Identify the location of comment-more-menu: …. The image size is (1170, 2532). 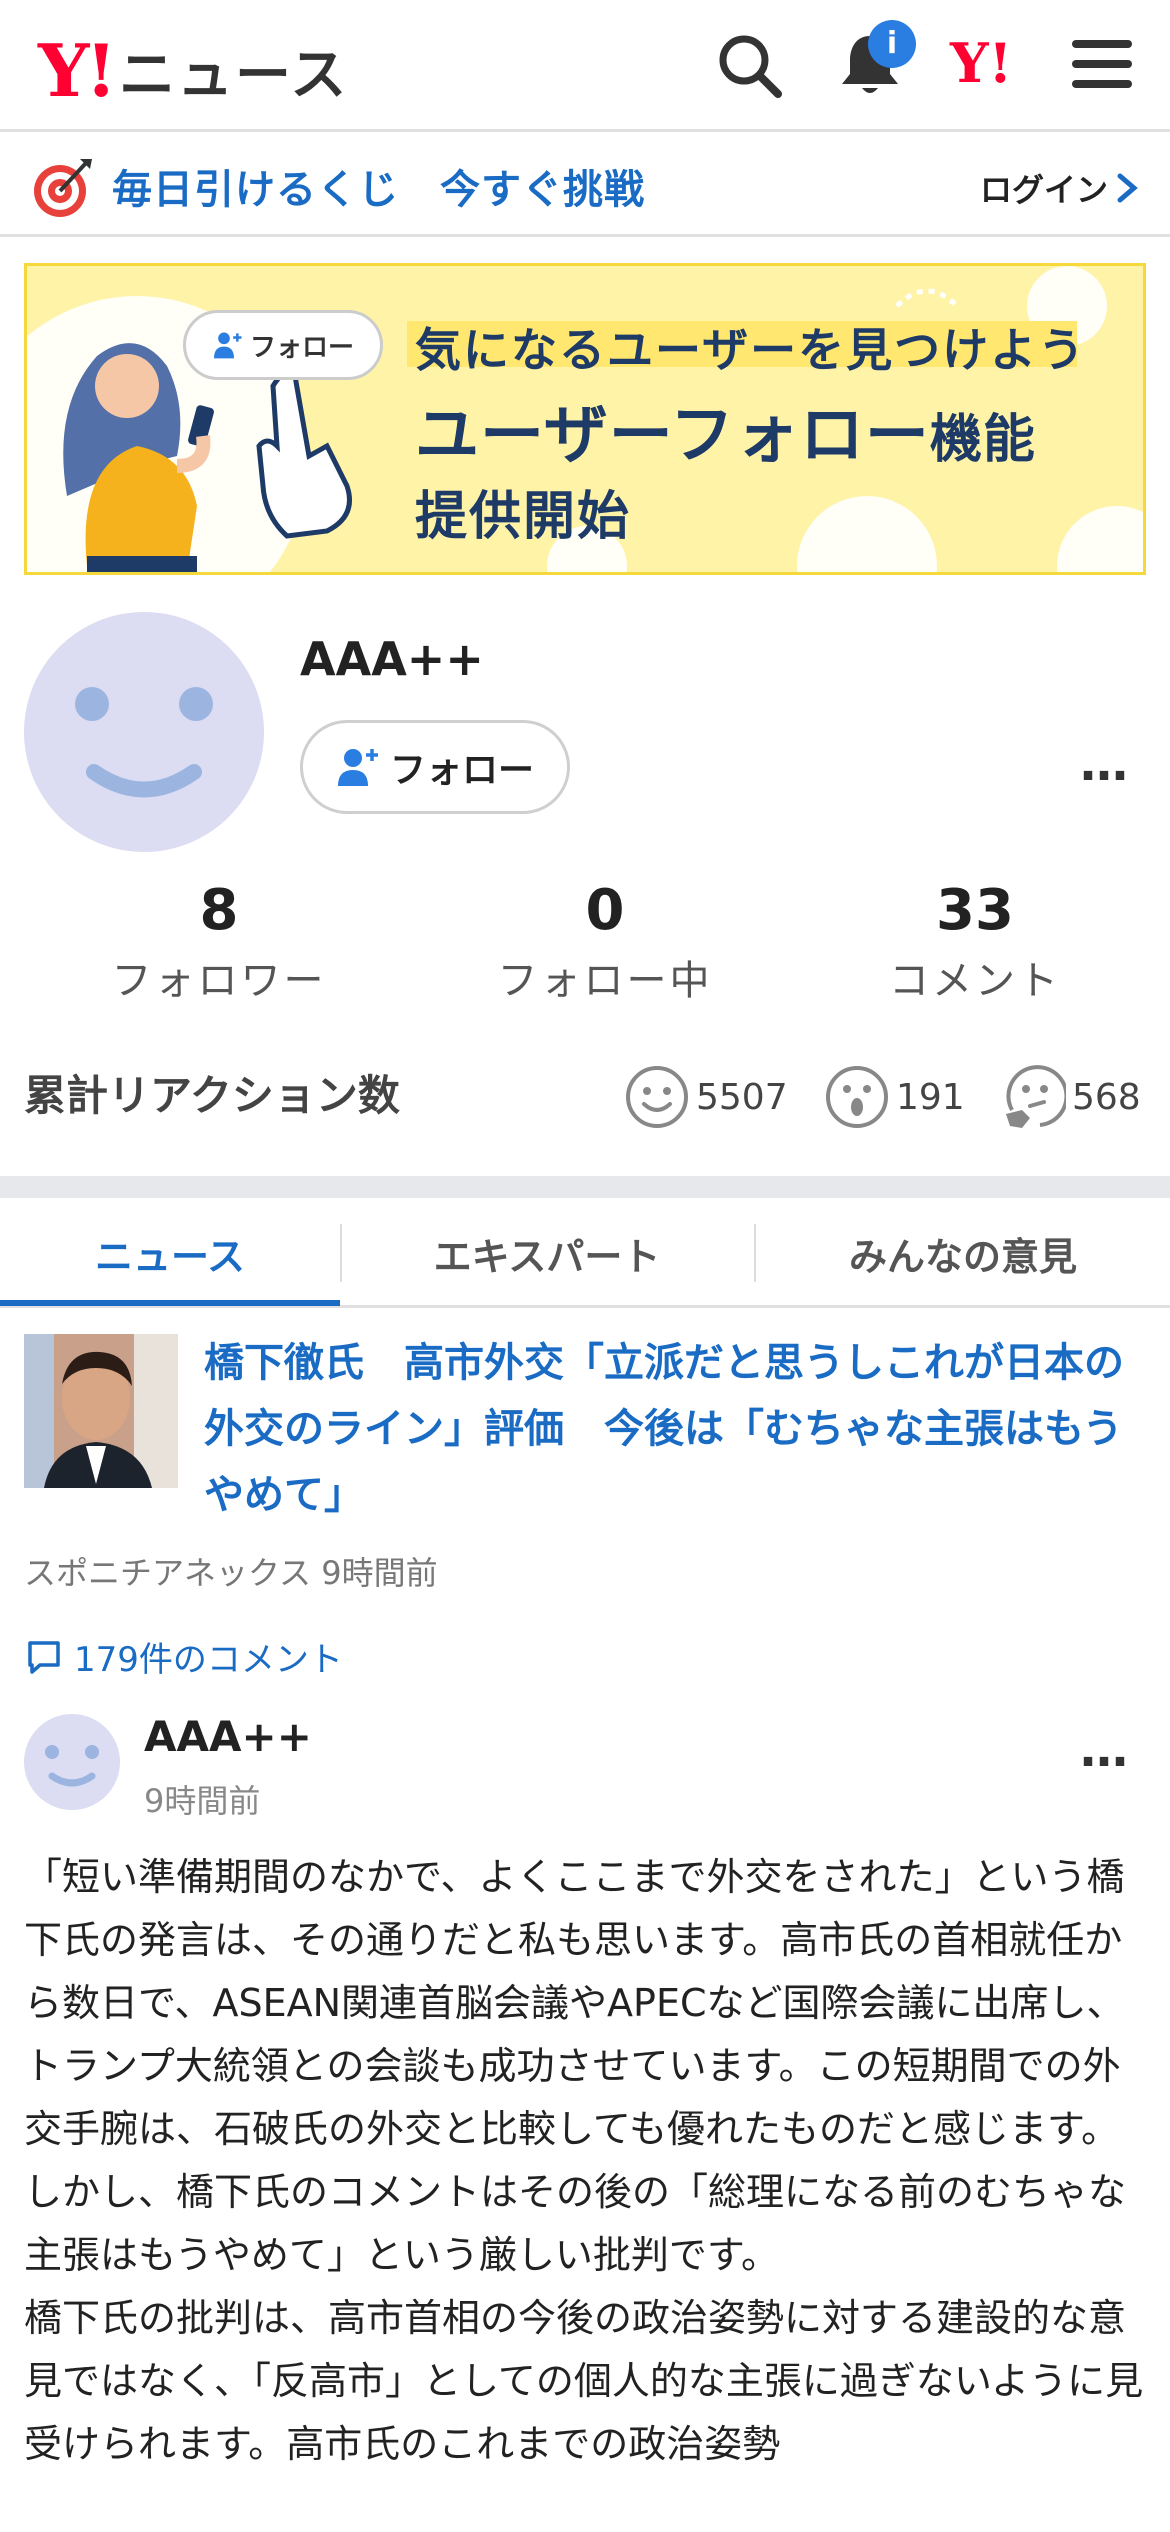
(1106, 1750).